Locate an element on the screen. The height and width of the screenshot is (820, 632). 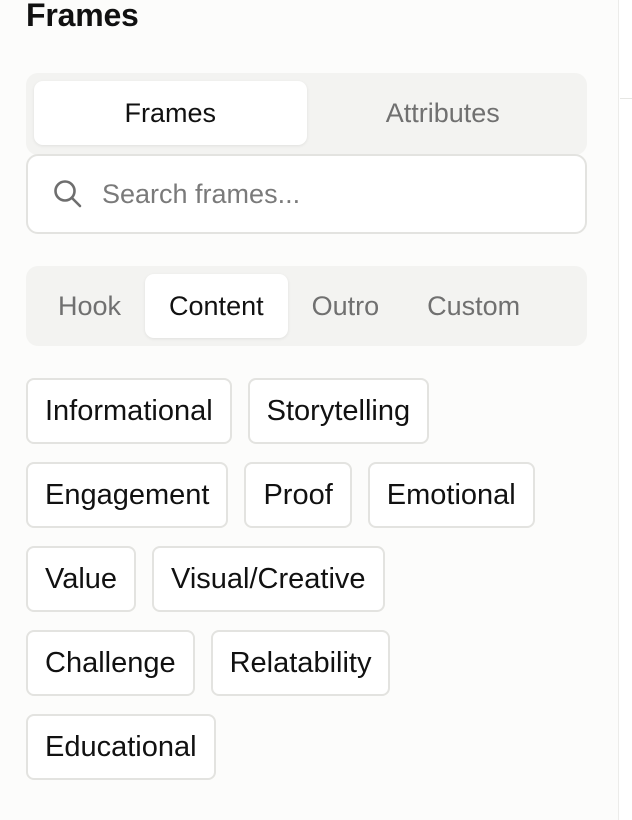
tab-hook: Hook is located at coordinates (89, 306).